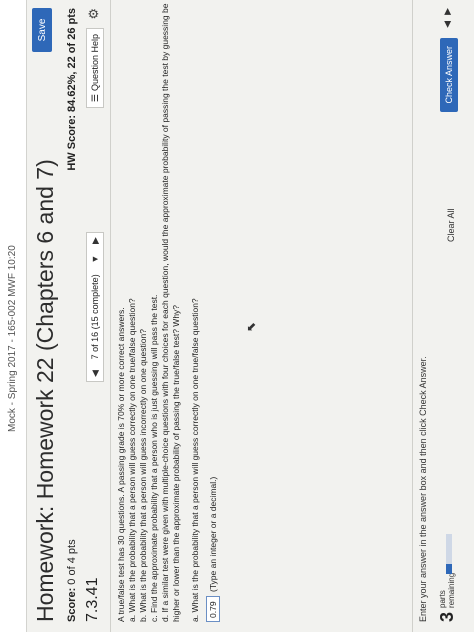  I want to click on parts-label-1: parts, so click(442, 599).